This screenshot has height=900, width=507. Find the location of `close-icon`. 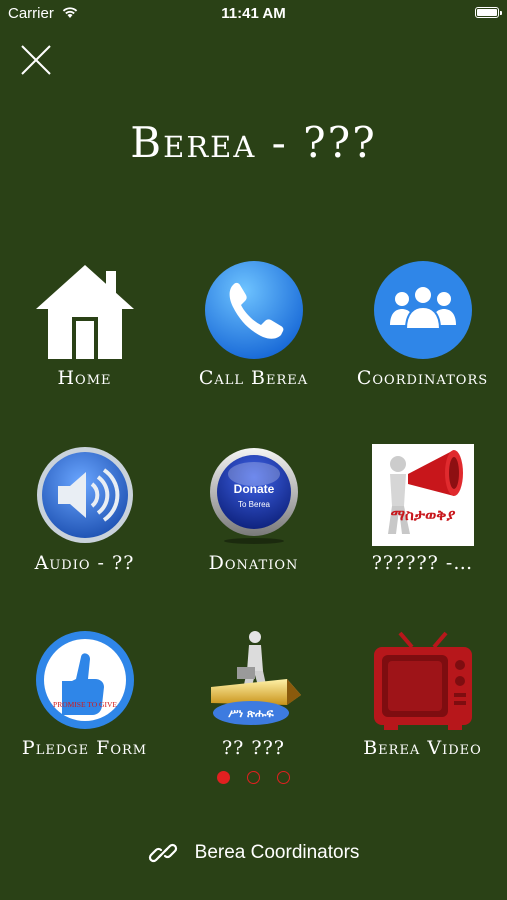

close-icon is located at coordinates (36, 60).